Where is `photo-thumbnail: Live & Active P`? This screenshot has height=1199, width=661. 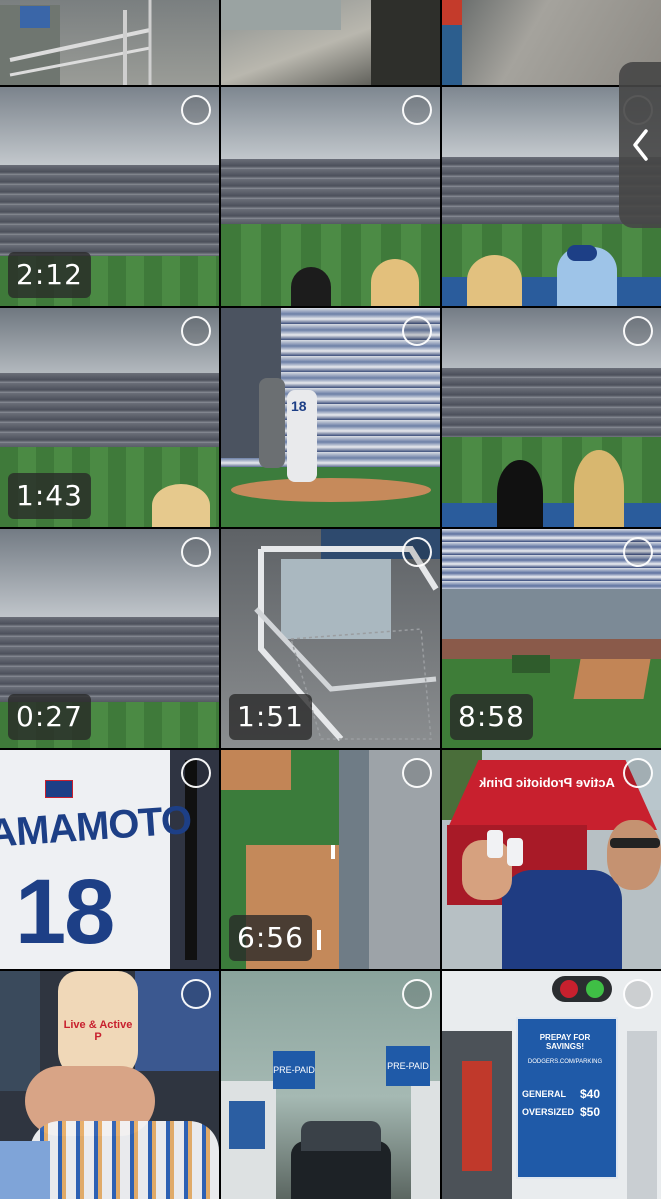
photo-thumbnail: Live & Active P is located at coordinates (109, 1085).